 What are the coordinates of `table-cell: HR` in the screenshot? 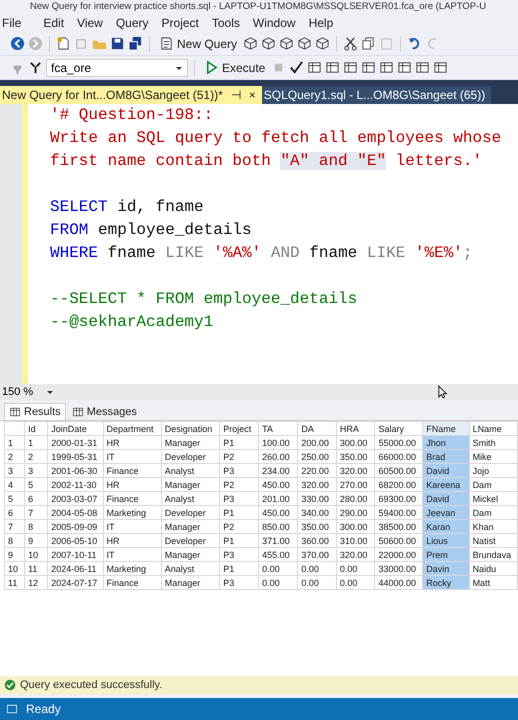 It's located at (132, 485).